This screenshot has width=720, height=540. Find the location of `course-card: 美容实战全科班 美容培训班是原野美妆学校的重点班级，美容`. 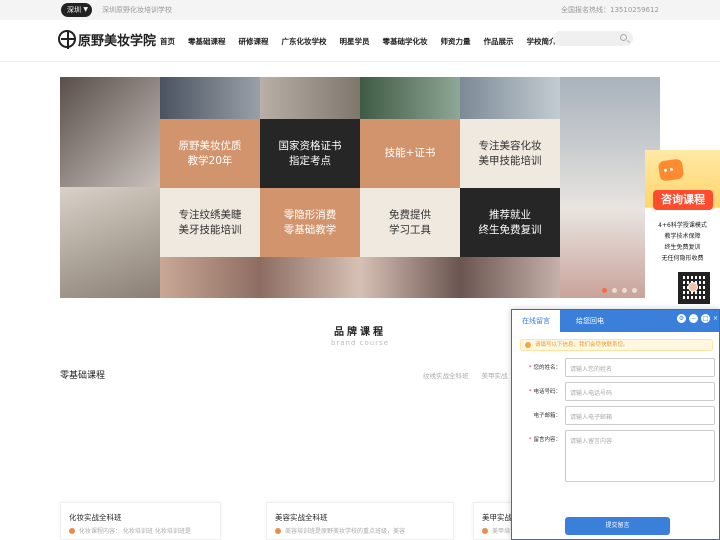

course-card: 美容实战全科班 美容培训班是原野美妆学校的重点班级，美容 is located at coordinates (360, 521).